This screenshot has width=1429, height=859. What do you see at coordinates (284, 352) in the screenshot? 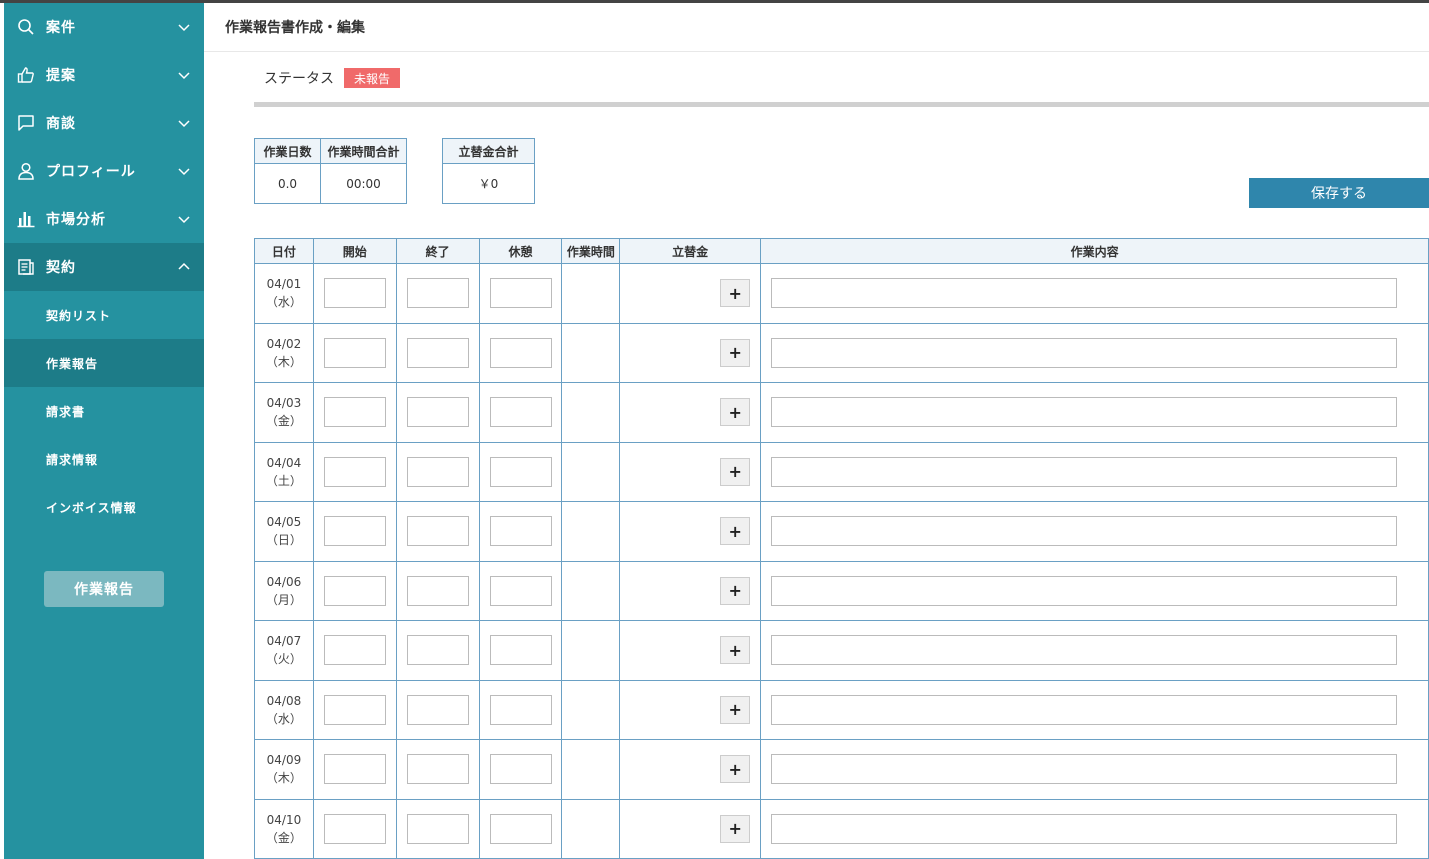
I see `date-cell: 04/02 （木）` at bounding box center [284, 352].